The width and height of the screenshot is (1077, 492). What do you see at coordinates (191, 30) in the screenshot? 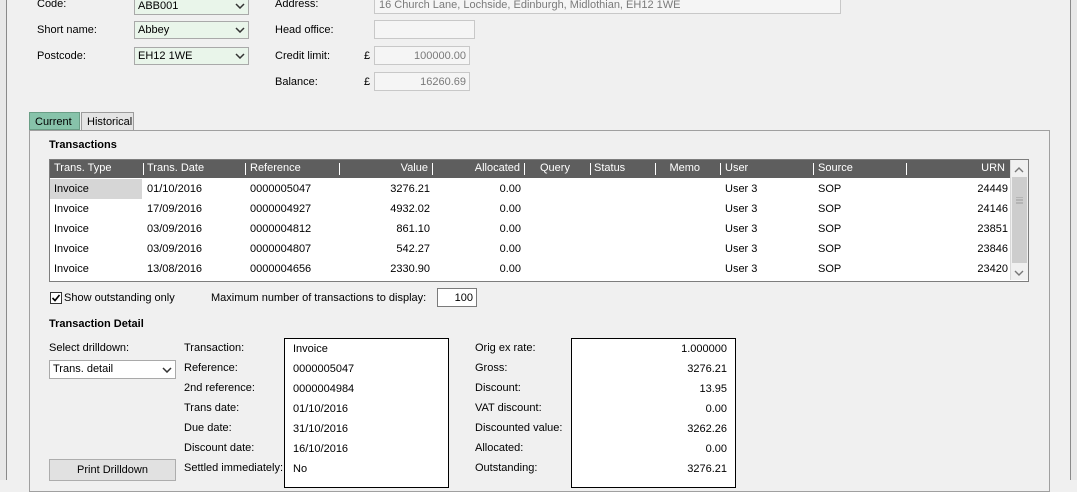
I see `short-name-combo: Abbey` at bounding box center [191, 30].